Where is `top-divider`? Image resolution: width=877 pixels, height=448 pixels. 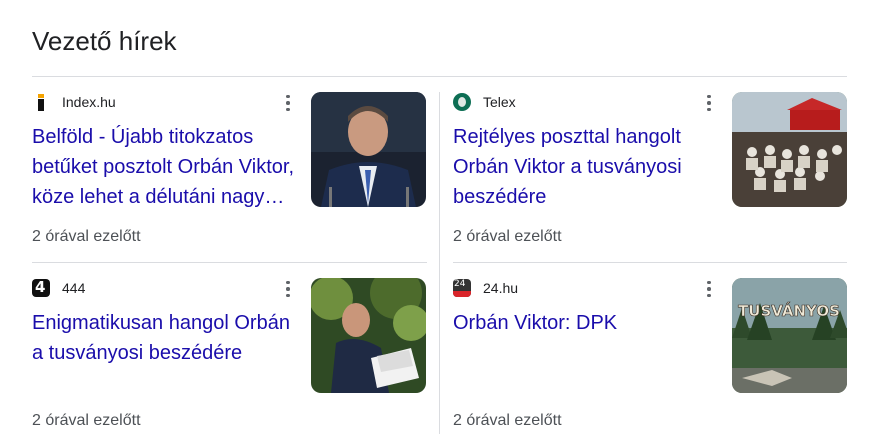
top-divider is located at coordinates (439, 76).